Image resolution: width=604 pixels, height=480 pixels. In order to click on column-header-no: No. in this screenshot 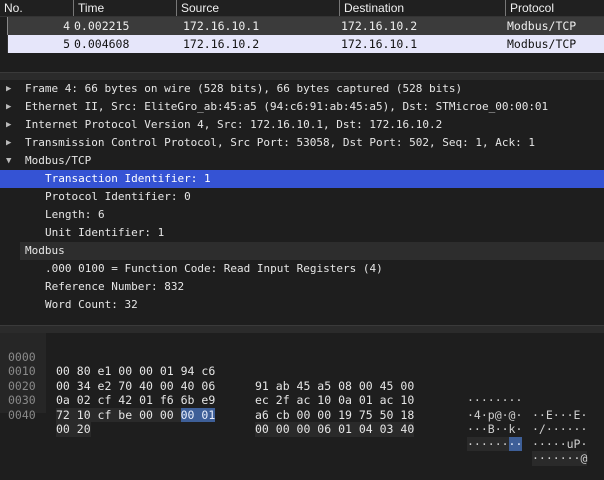, I will do `click(36, 8)`.